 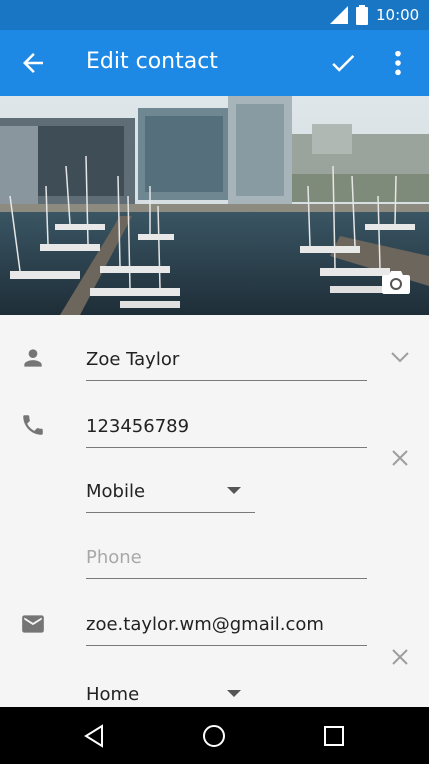 What do you see at coordinates (170, 688) in the screenshot?
I see `email-type-select: Home` at bounding box center [170, 688].